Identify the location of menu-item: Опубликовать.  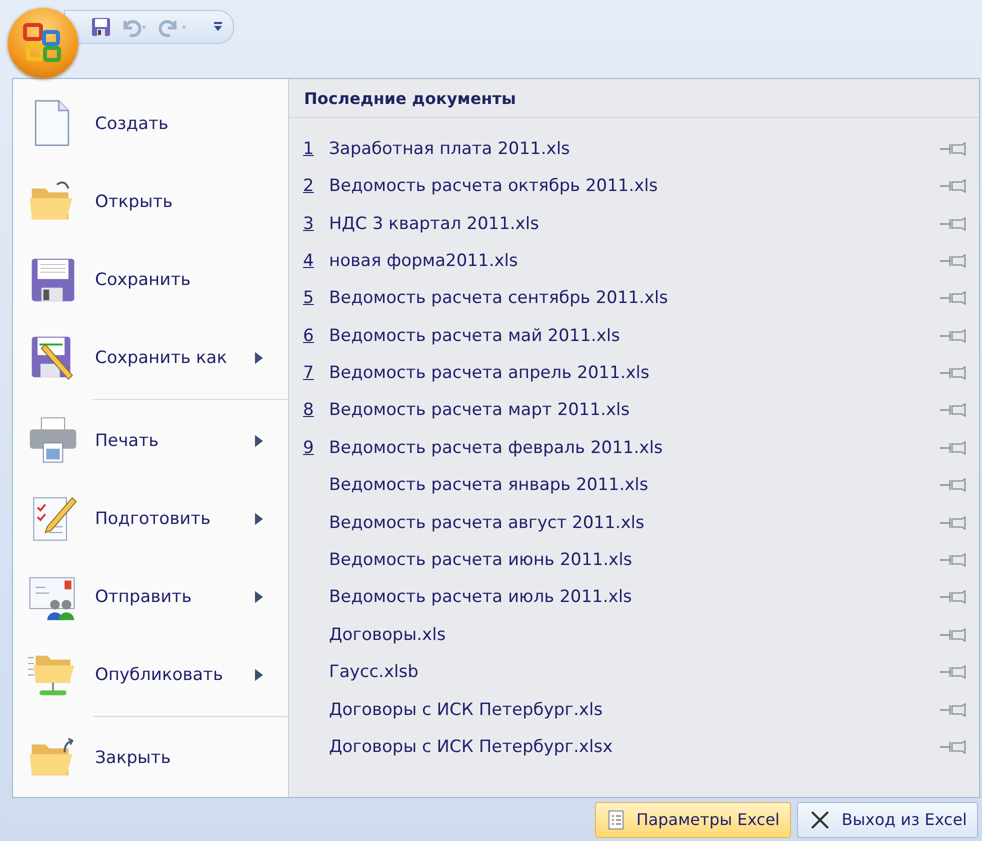
(150, 675).